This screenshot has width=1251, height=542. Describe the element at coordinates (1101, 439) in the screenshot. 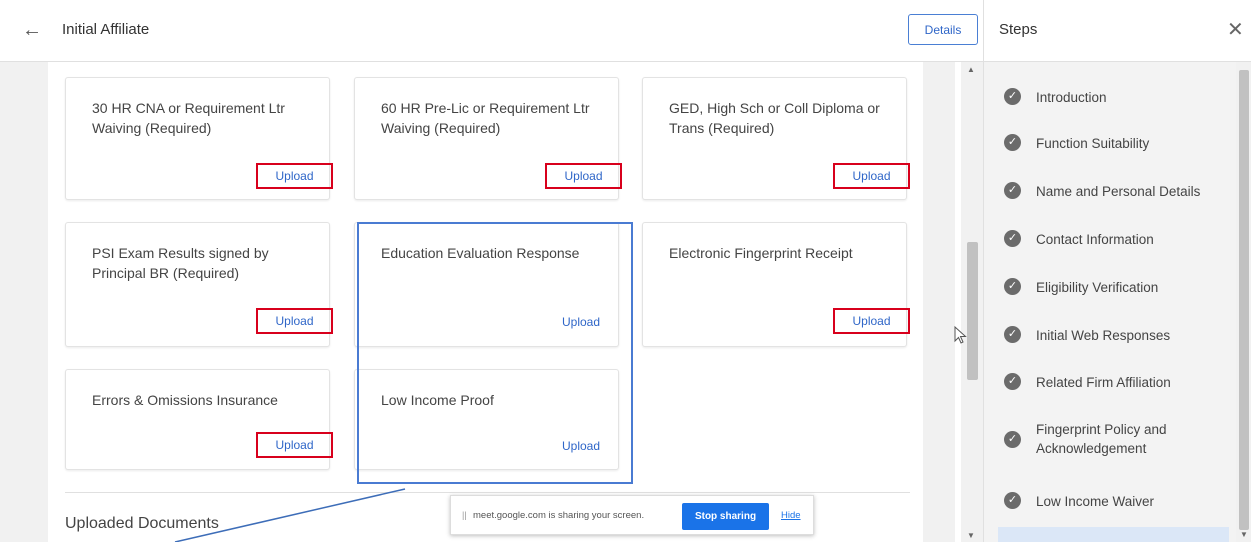

I see `step-label: Fingerprint Policy and Acknowledgement` at that location.